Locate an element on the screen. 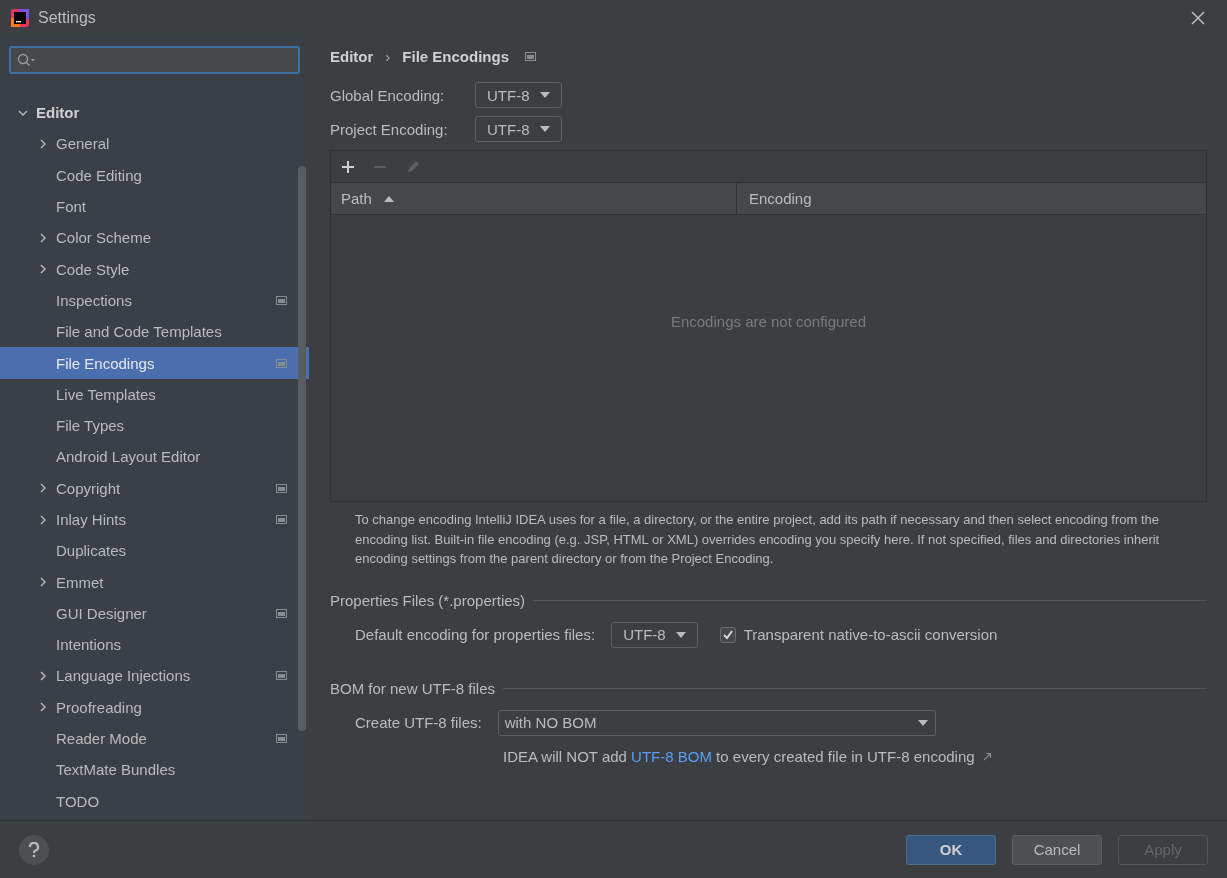  add-icon is located at coordinates (348, 166).